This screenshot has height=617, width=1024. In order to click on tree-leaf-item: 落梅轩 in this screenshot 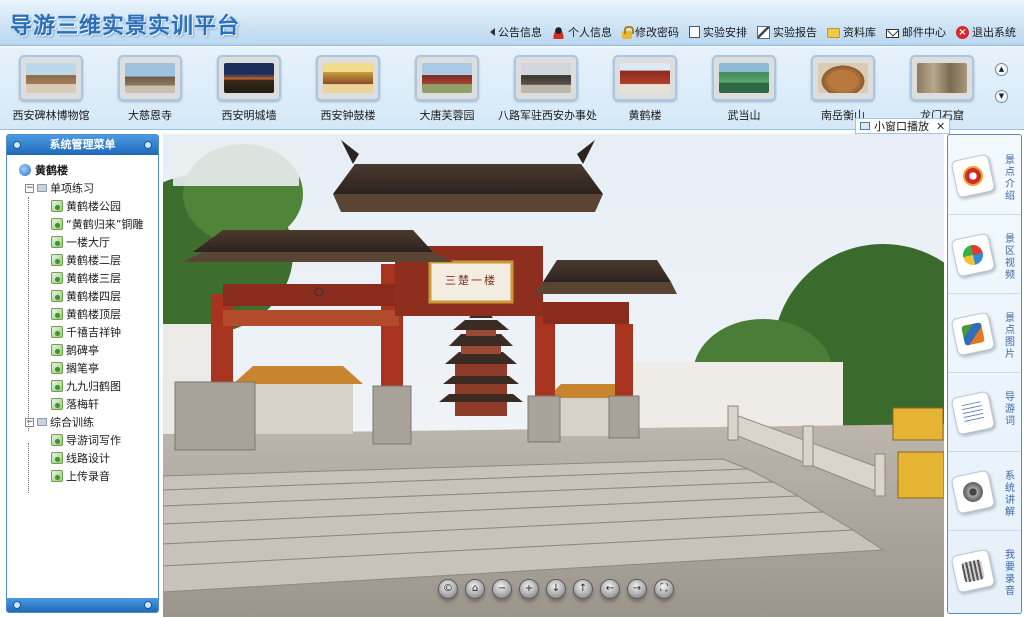, I will do `click(104, 404)`.